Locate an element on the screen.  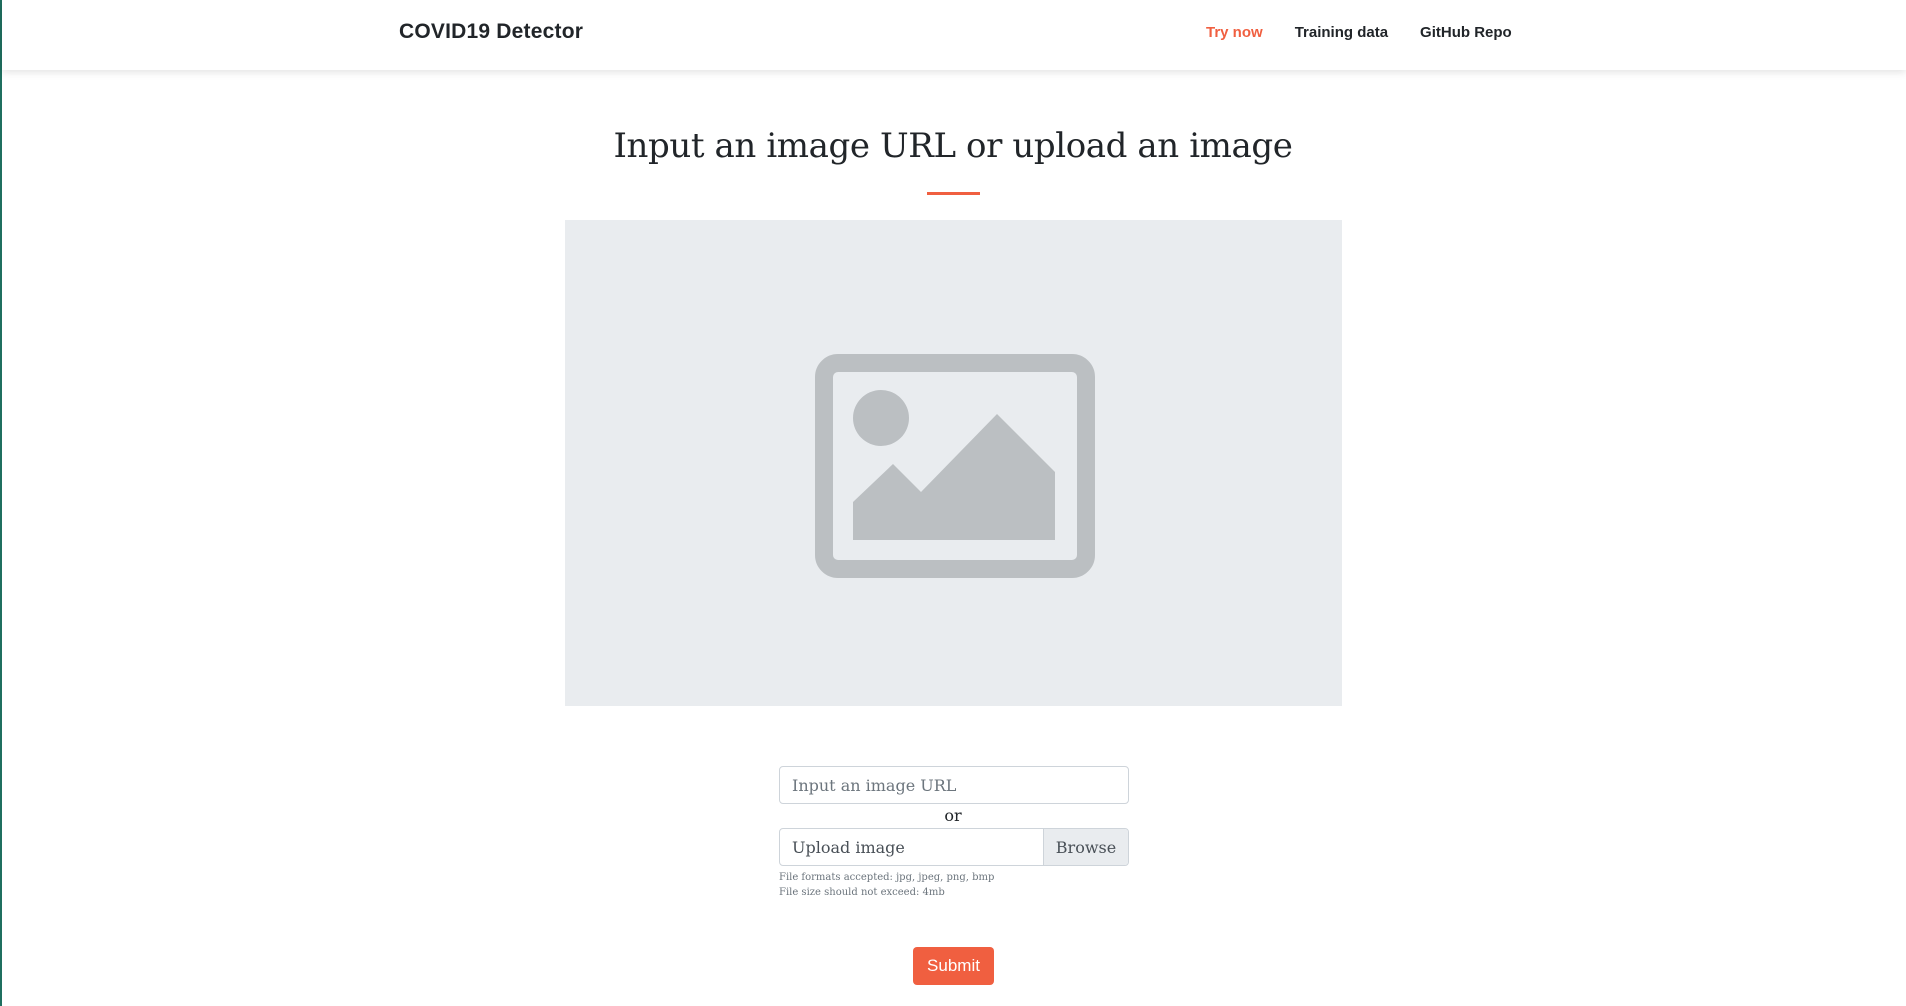
file-upload-field: Upload image Browse is located at coordinates (954, 847).